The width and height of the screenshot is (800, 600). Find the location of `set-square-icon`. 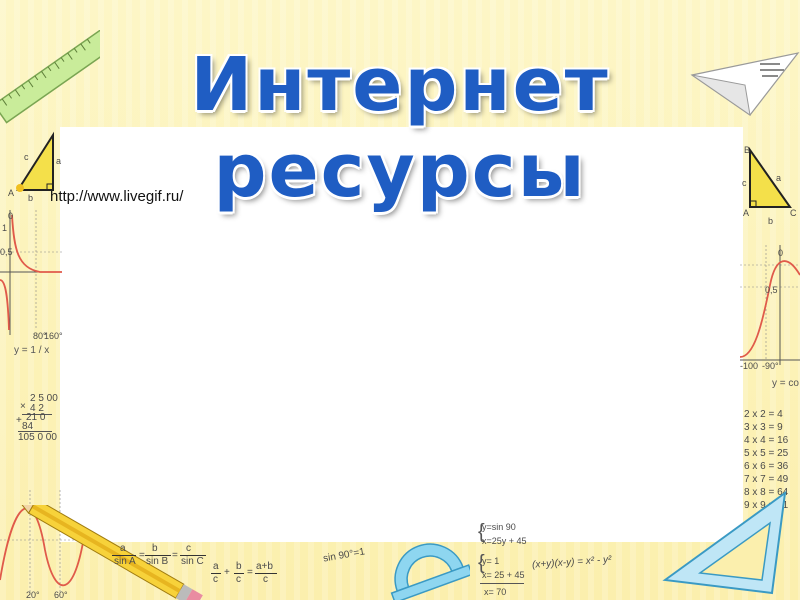

set-square-icon is located at coordinates (724, 542).